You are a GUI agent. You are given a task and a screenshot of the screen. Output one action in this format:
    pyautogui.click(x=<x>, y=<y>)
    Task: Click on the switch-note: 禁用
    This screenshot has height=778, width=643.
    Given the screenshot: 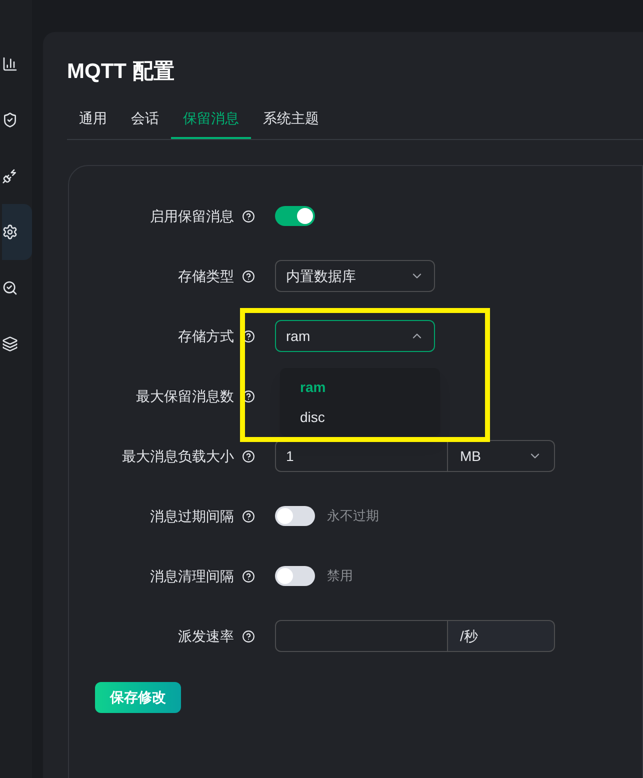 What is the action you would take?
    pyautogui.click(x=340, y=576)
    